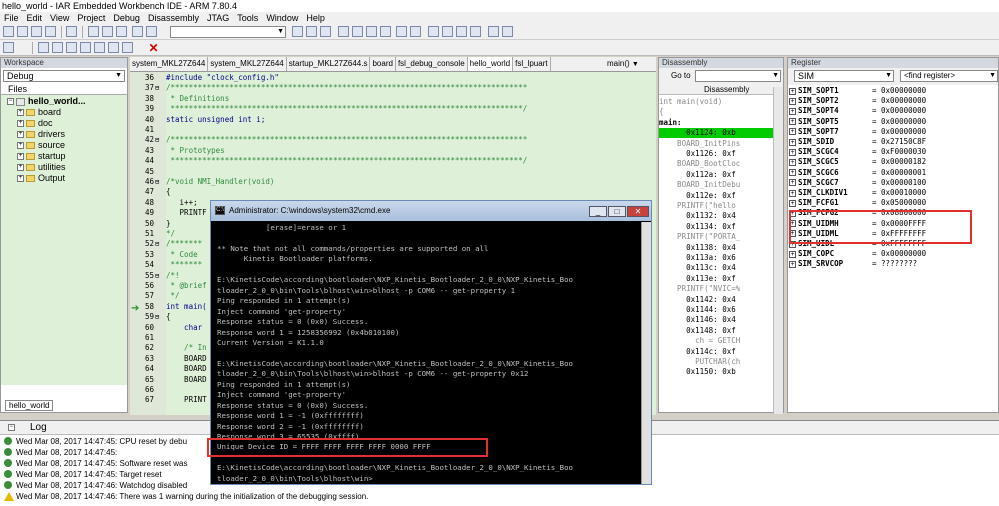 The image size is (999, 506). Describe the element at coordinates (173, 18) in the screenshot. I see `menu-item-disassembly: Disassembly` at that location.